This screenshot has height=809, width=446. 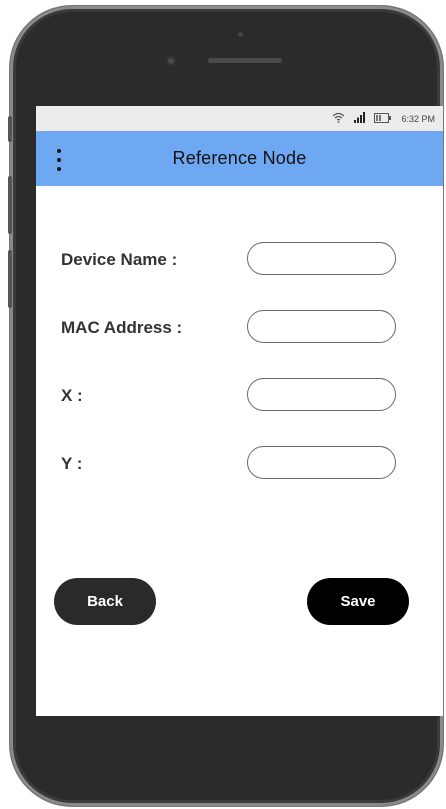 What do you see at coordinates (72, 395) in the screenshot?
I see `x-coordinate-label: X :` at bounding box center [72, 395].